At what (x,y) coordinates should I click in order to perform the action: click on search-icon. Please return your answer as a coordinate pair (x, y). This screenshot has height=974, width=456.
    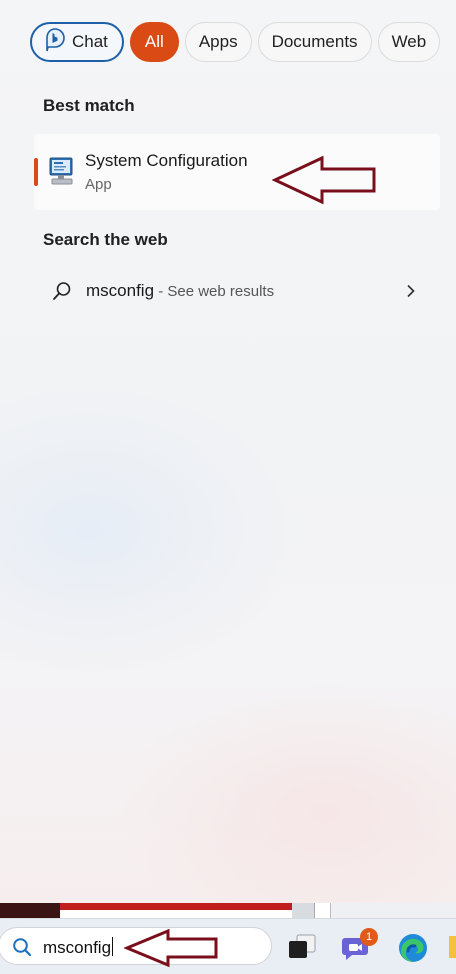
    Looking at the image, I should click on (62, 293).